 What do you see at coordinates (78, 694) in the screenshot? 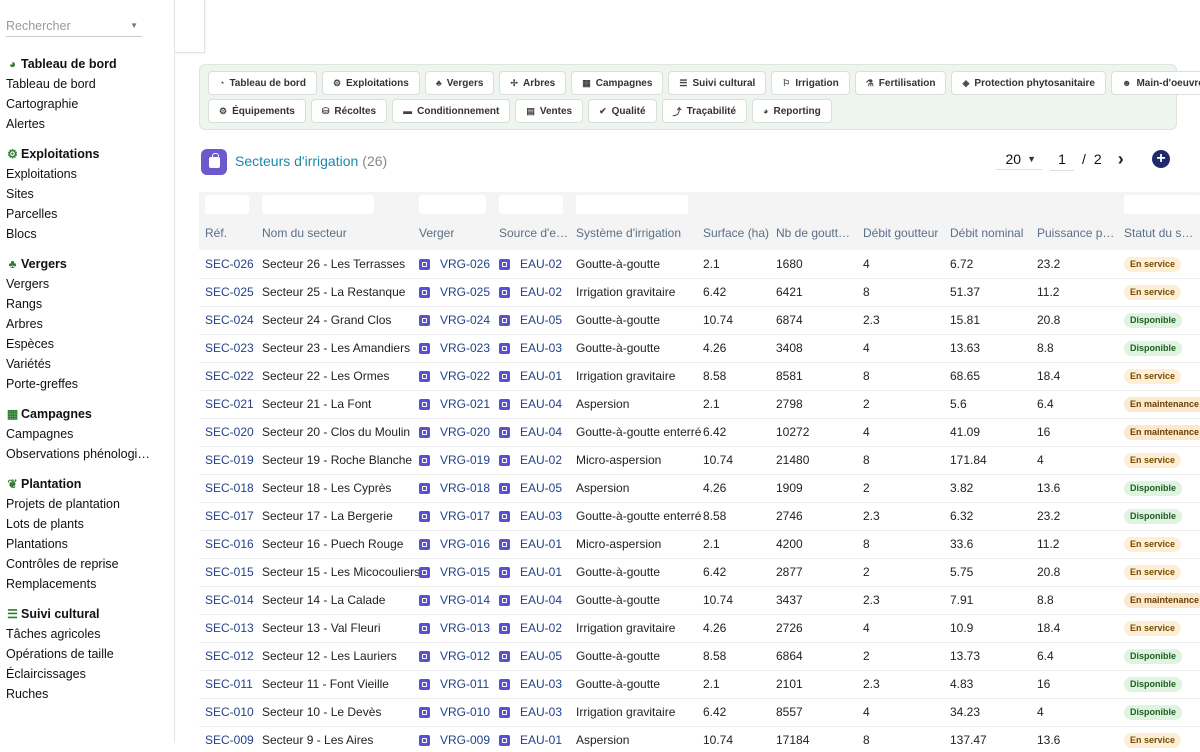
I see `sidebar-item: Ruches` at bounding box center [78, 694].